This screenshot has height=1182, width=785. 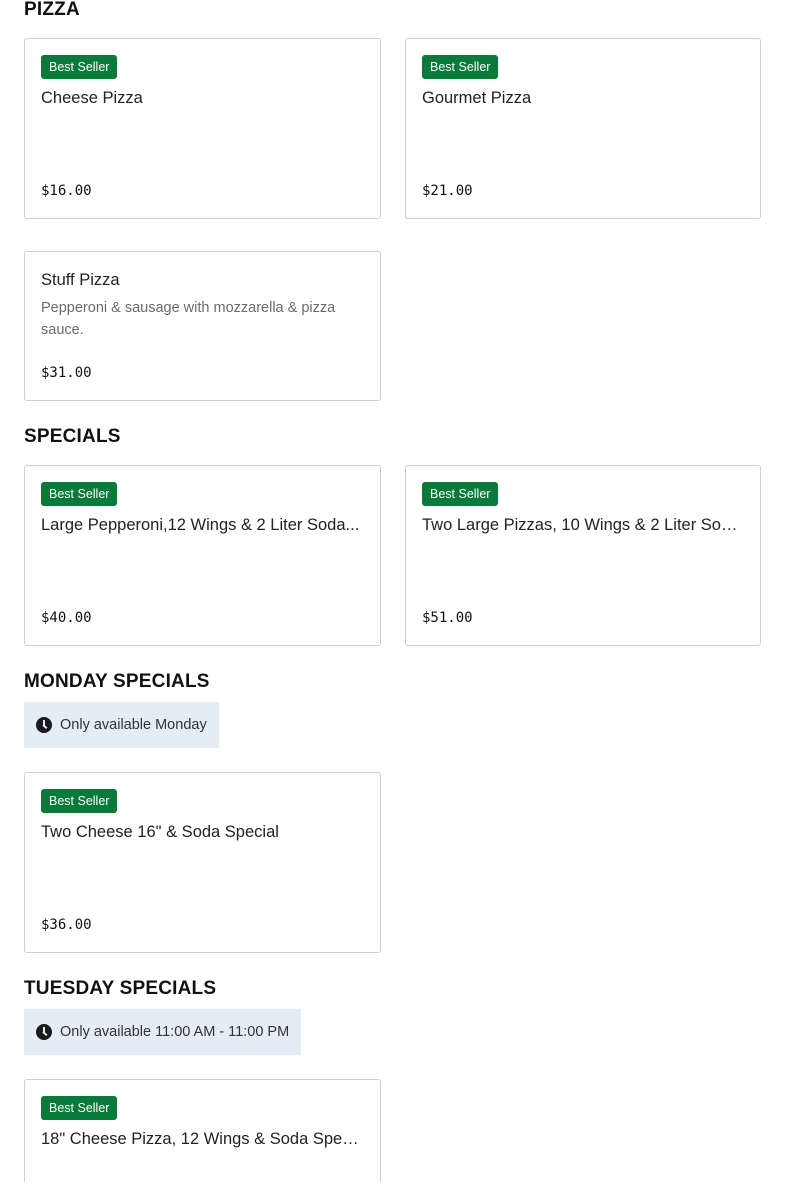 What do you see at coordinates (66, 191) in the screenshot?
I see `menu-item-price: $16.00` at bounding box center [66, 191].